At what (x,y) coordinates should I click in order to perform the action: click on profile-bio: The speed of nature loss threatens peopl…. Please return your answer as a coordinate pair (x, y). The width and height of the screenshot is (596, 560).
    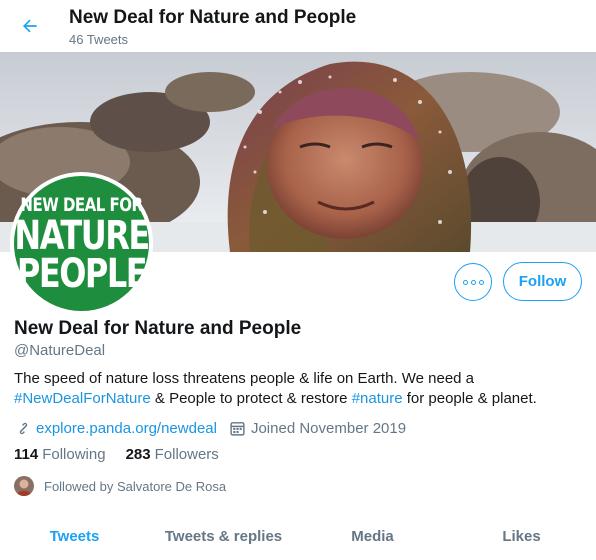
    Looking at the image, I should click on (299, 389).